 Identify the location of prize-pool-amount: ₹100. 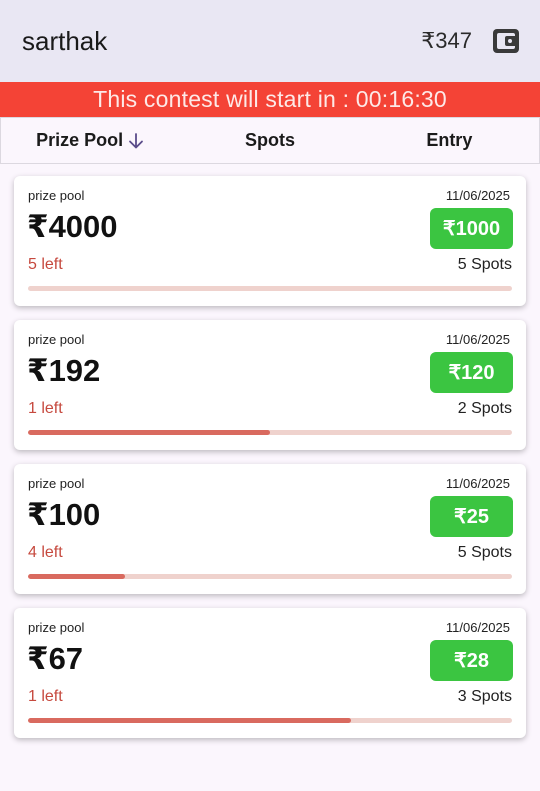
(64, 514).